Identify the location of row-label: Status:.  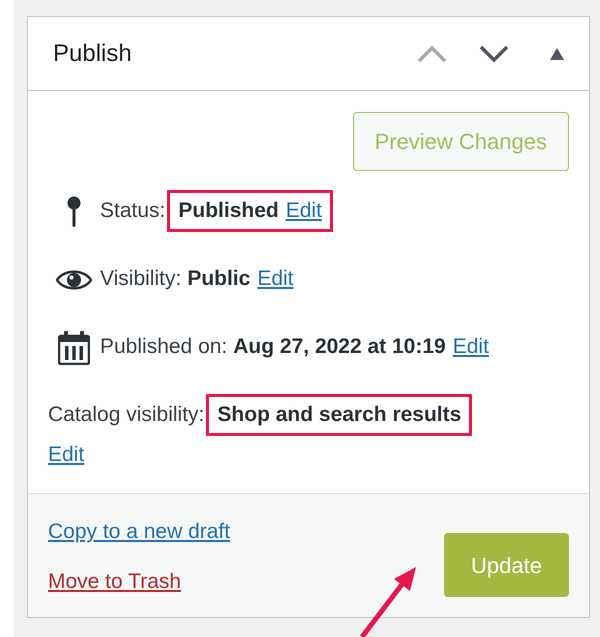
(133, 210).